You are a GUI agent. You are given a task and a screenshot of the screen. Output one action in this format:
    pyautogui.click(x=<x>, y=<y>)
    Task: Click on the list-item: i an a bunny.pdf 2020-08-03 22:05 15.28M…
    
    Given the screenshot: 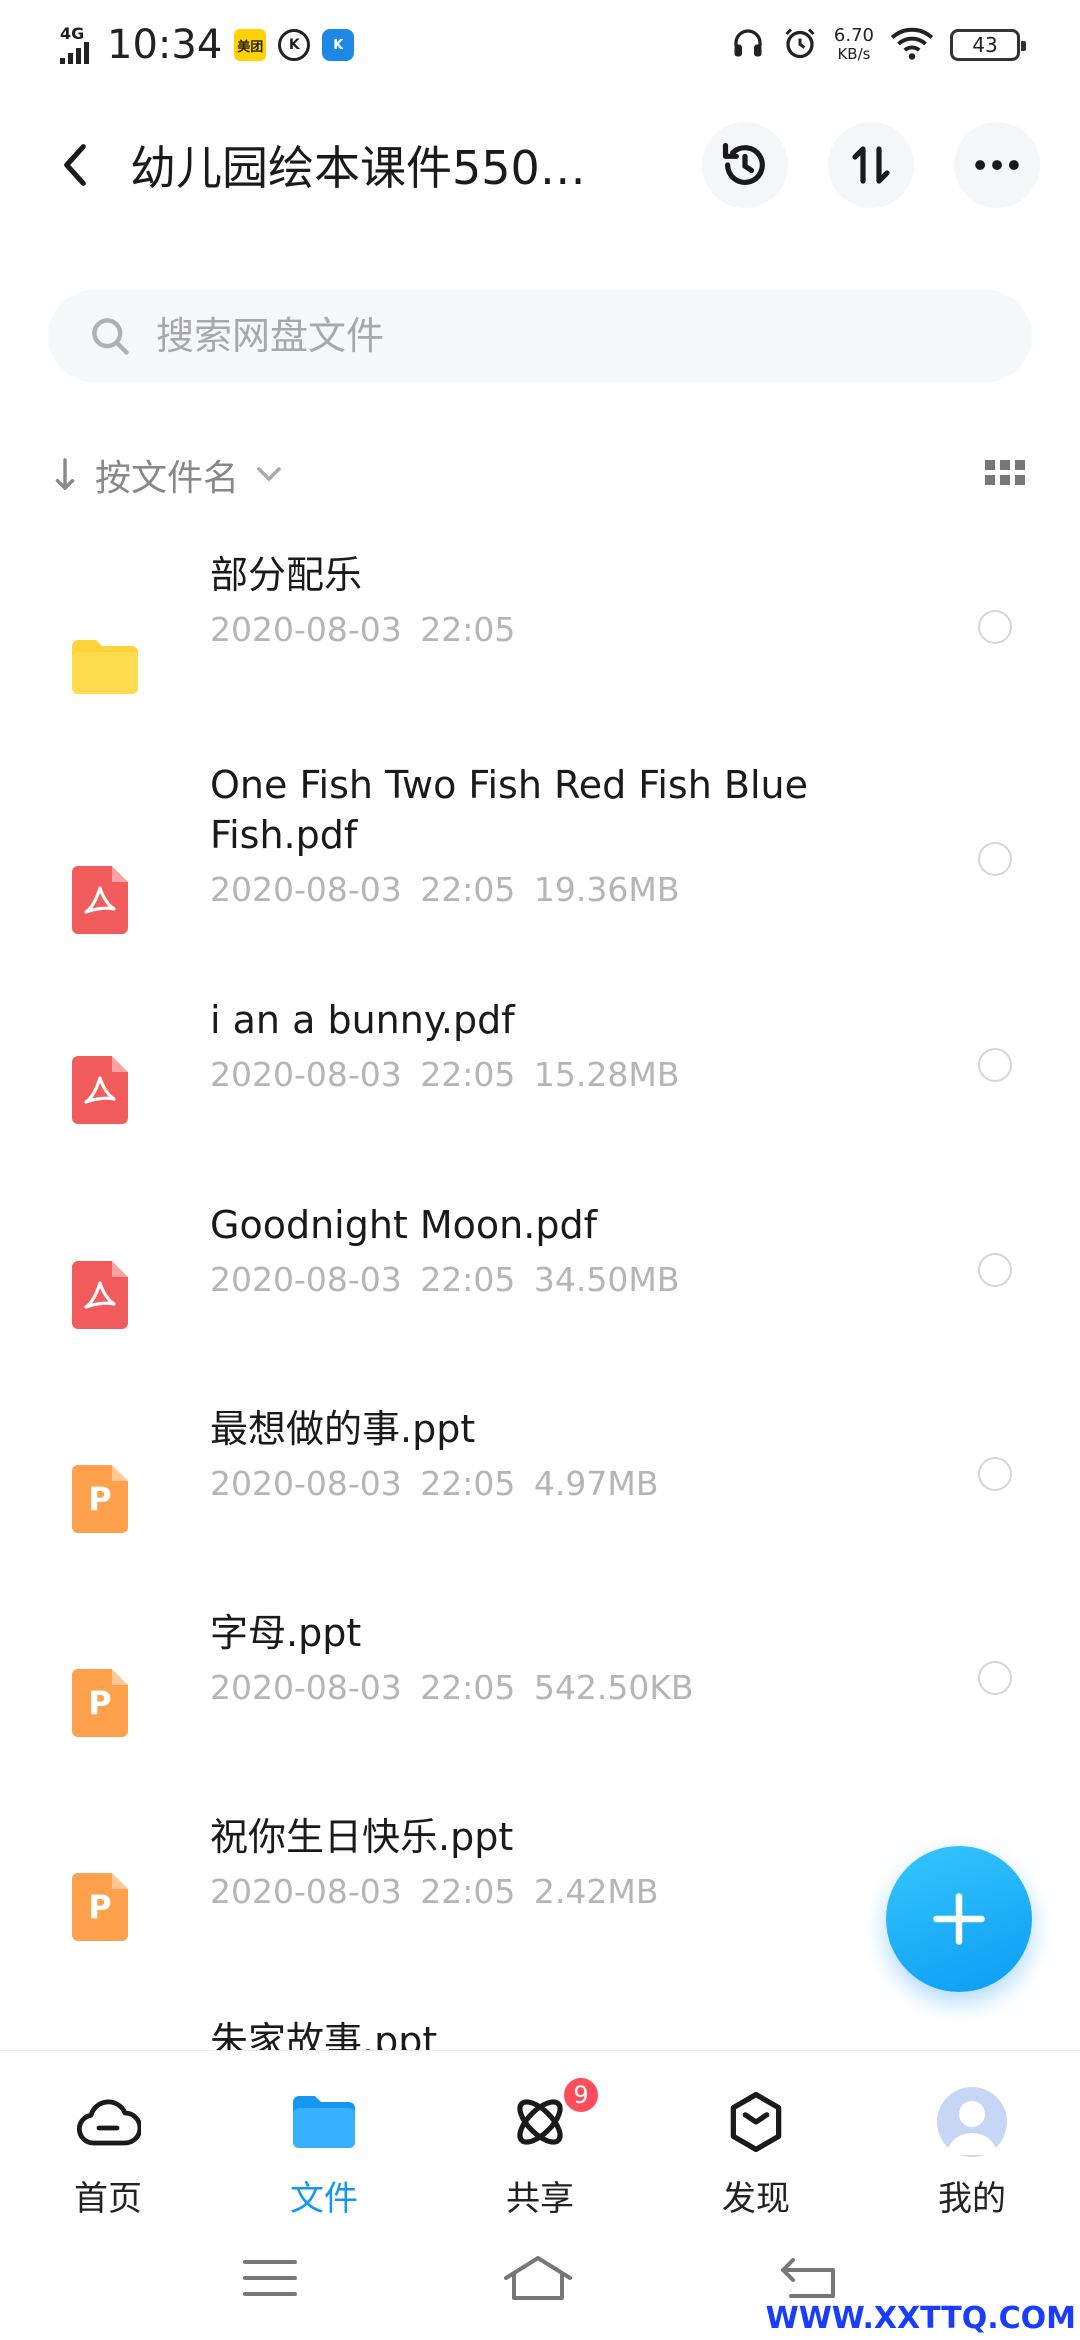 What is the action you would take?
    pyautogui.click(x=540, y=1060)
    